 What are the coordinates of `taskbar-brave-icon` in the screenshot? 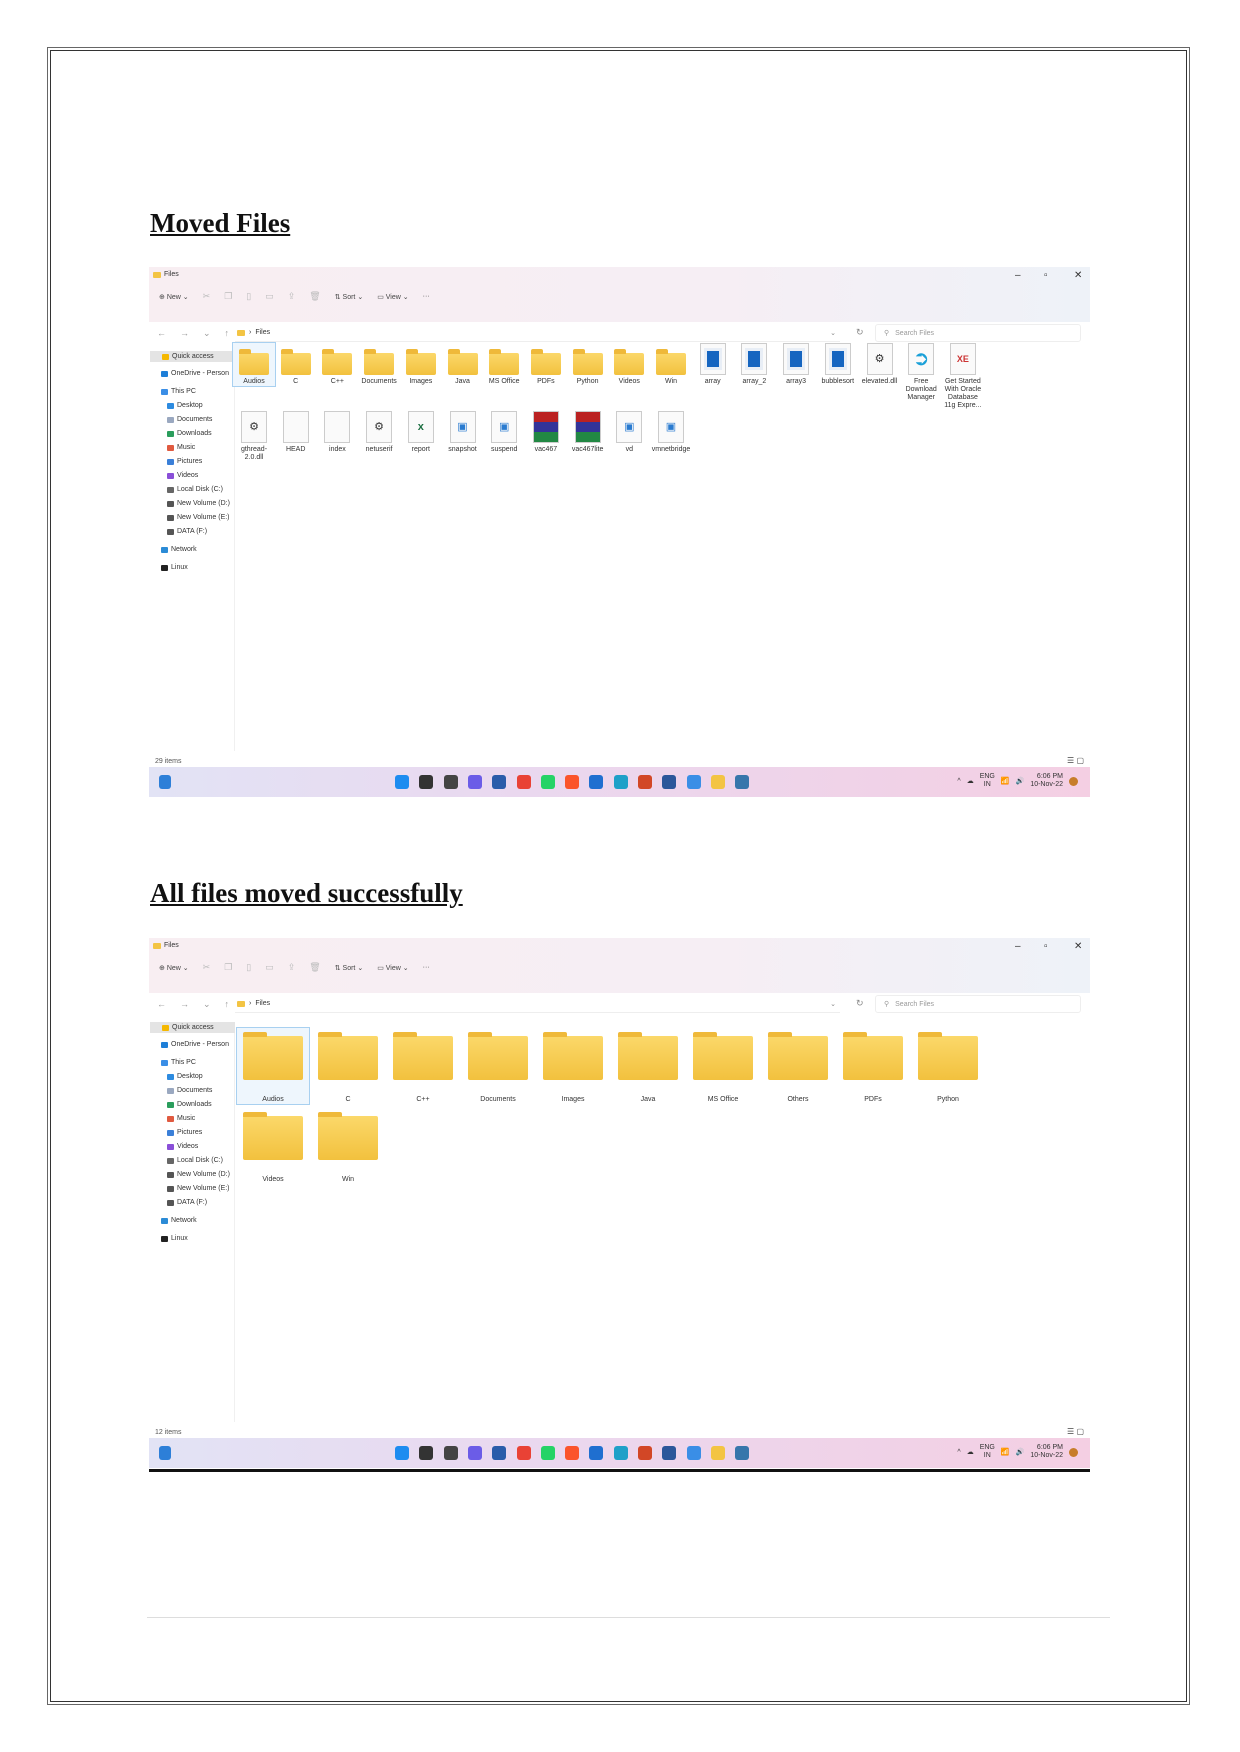 It's located at (572, 1453).